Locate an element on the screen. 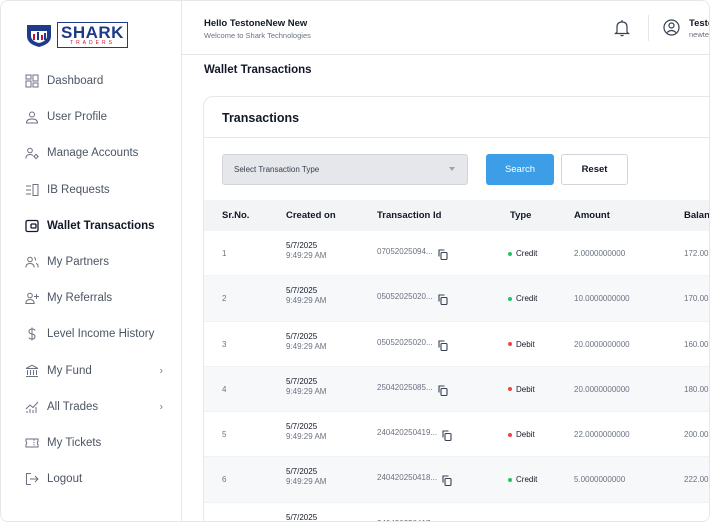 The image size is (710, 522). cell-type: Credit is located at coordinates (522, 479).